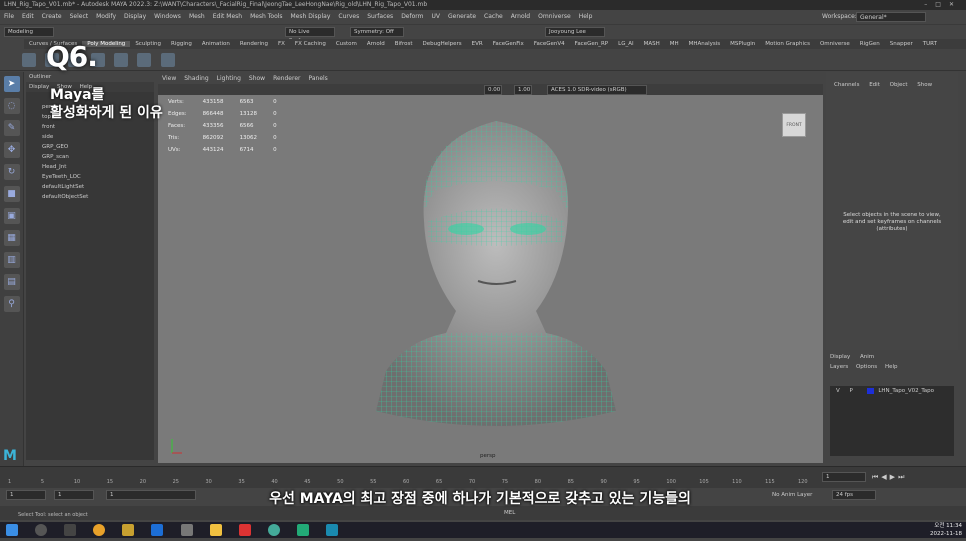 The width and height of the screenshot is (966, 541). What do you see at coordinates (74, 495) in the screenshot?
I see `range-start-inner-field: 1` at bounding box center [74, 495].